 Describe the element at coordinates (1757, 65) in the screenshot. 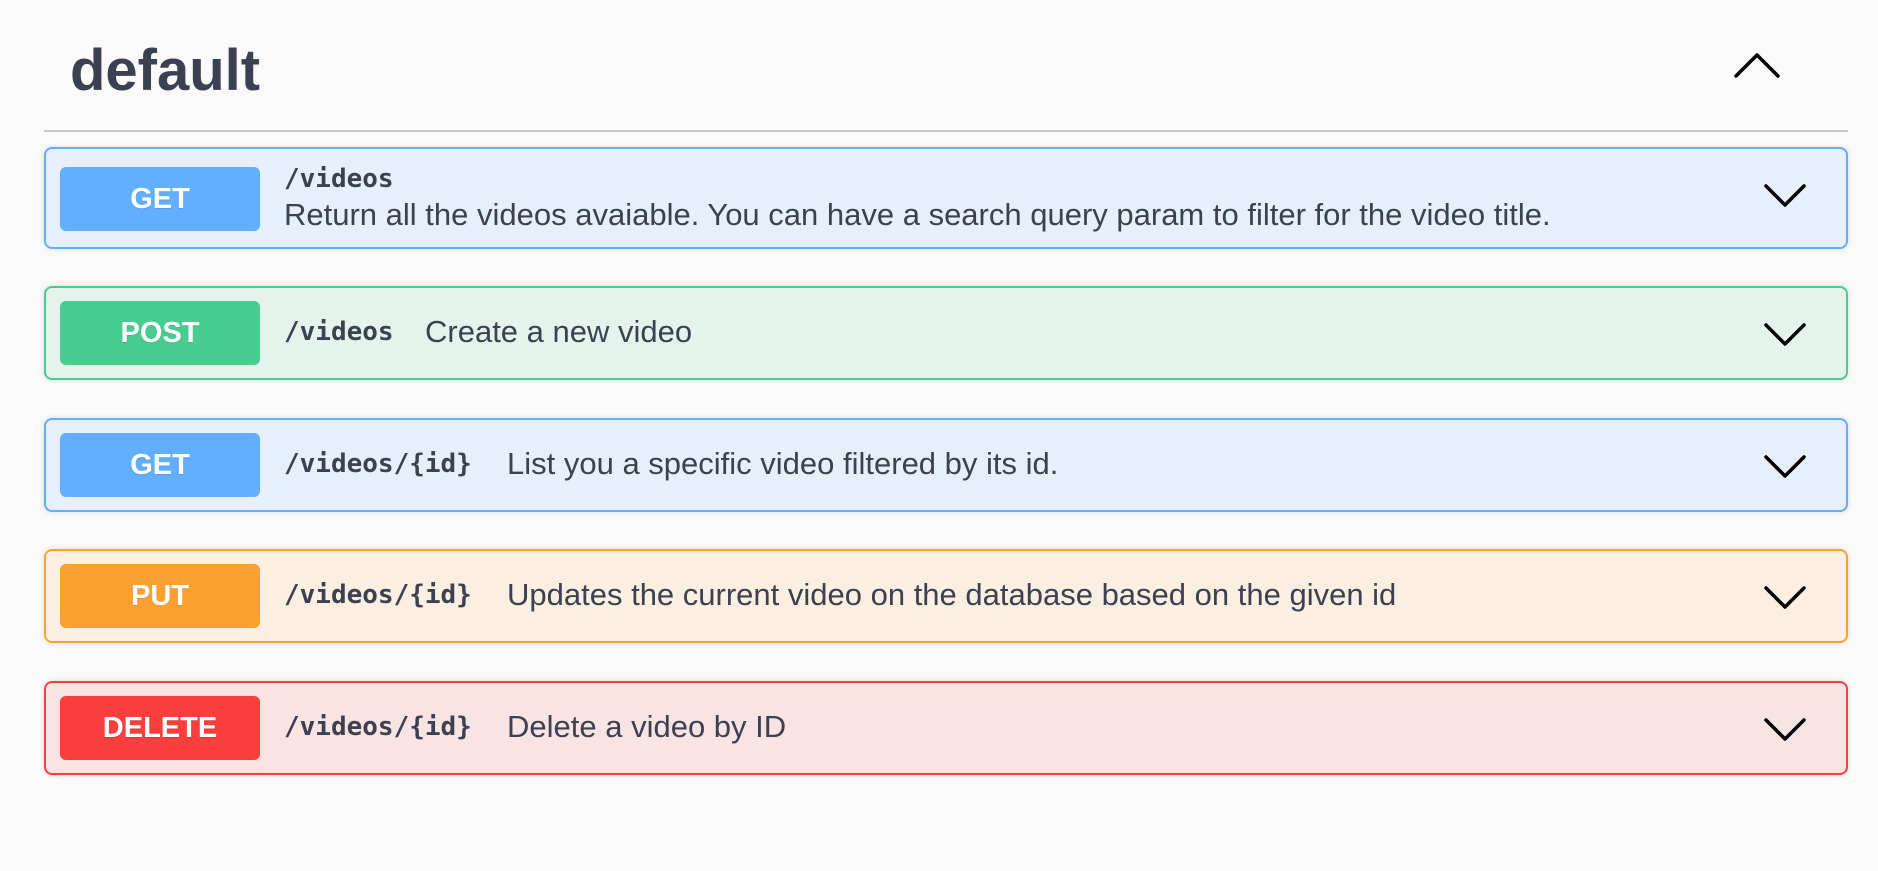

I see `chevron-up-icon` at that location.